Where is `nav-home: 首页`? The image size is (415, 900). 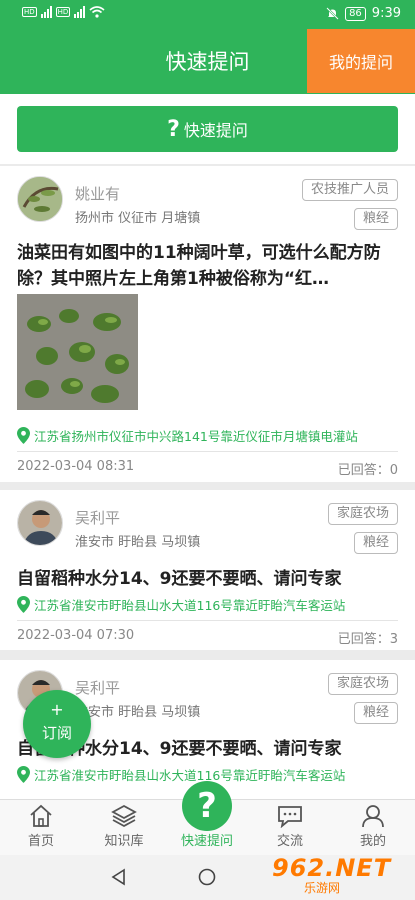
nav-home: 首页 is located at coordinates (41, 826).